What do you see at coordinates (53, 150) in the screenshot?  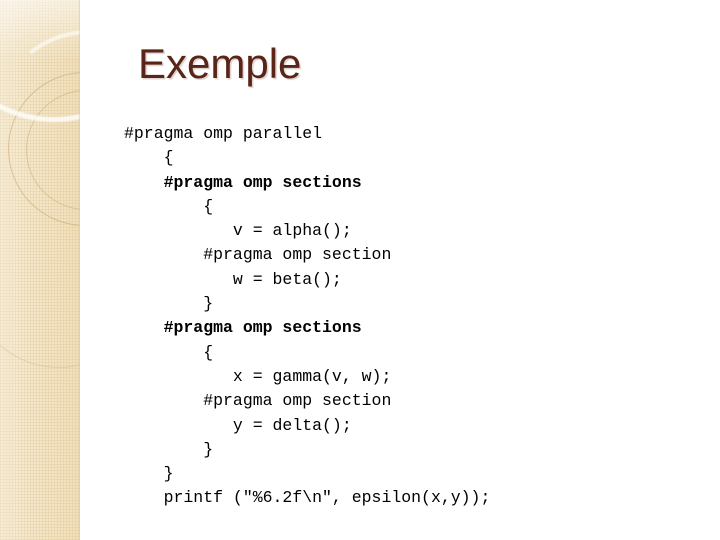 I see `inner-ring-icon` at bounding box center [53, 150].